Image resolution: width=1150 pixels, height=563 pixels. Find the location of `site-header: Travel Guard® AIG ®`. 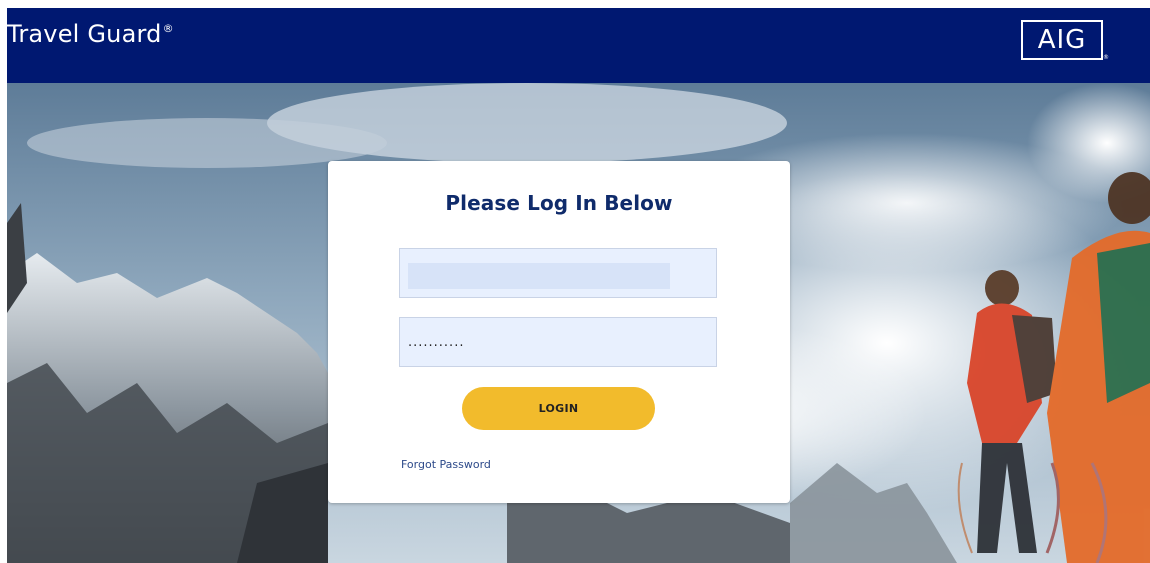

site-header: Travel Guard® AIG ® is located at coordinates (578, 45).